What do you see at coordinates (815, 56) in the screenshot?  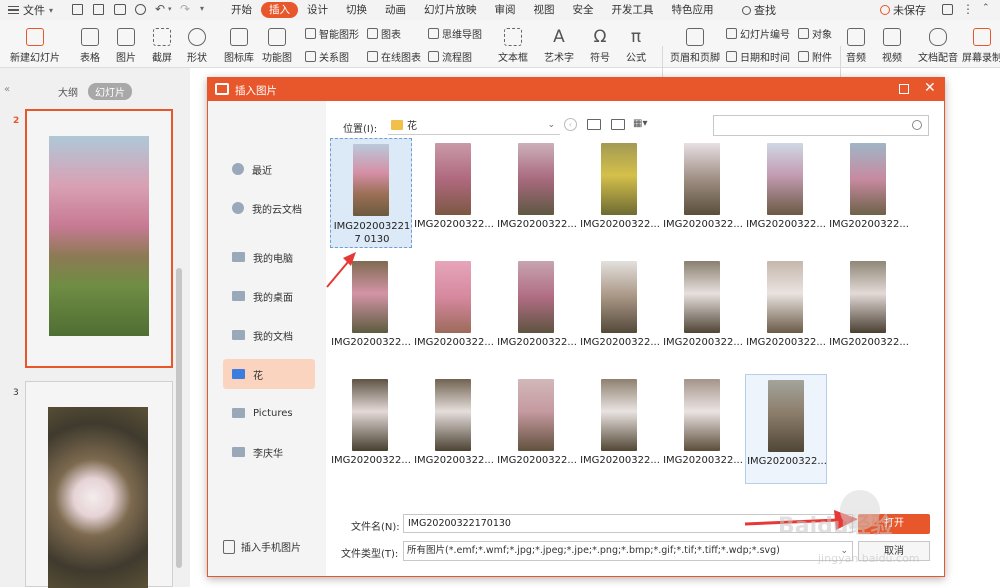 I see `attachment-button: 附件` at bounding box center [815, 56].